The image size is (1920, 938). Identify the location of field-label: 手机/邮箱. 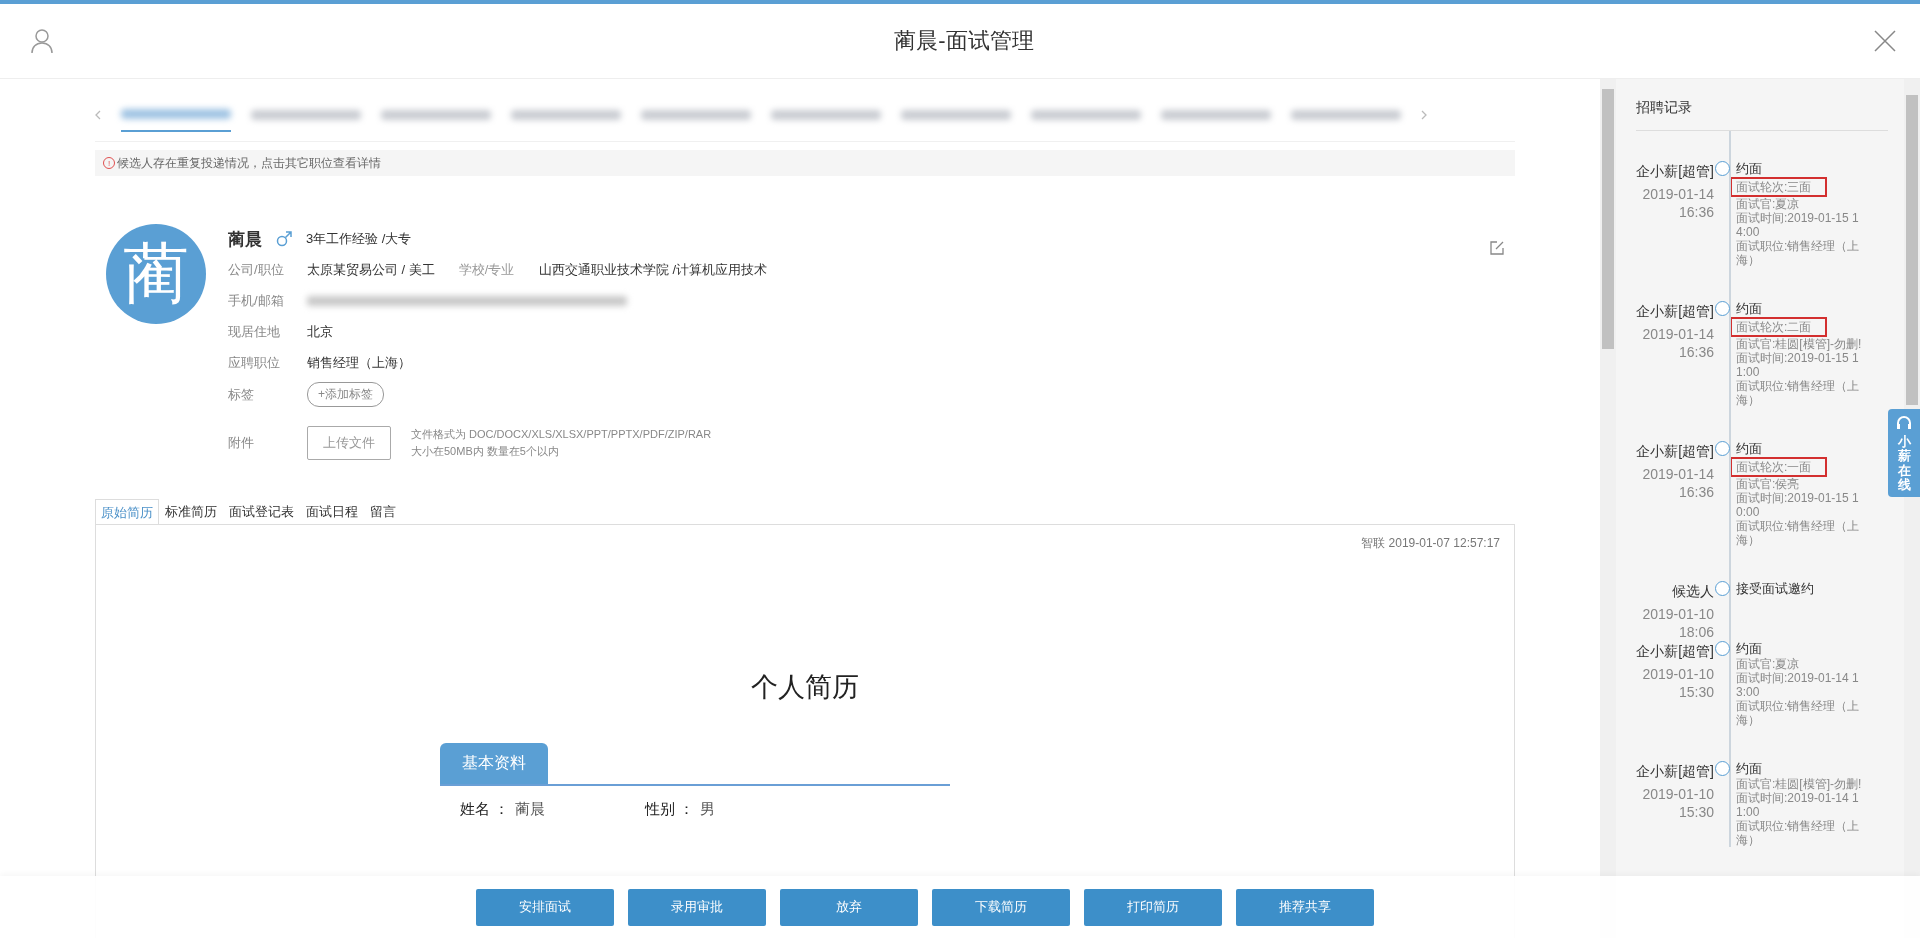
(256, 300).